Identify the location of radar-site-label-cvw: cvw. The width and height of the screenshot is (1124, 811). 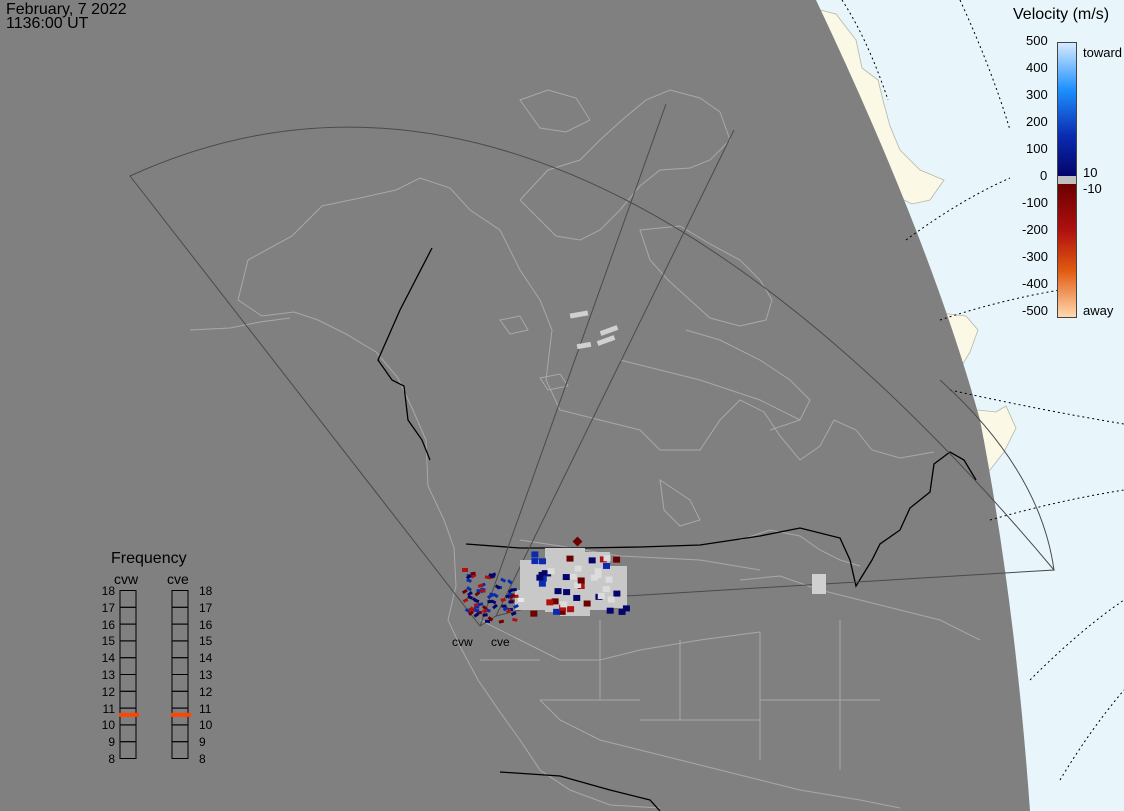
(462, 642).